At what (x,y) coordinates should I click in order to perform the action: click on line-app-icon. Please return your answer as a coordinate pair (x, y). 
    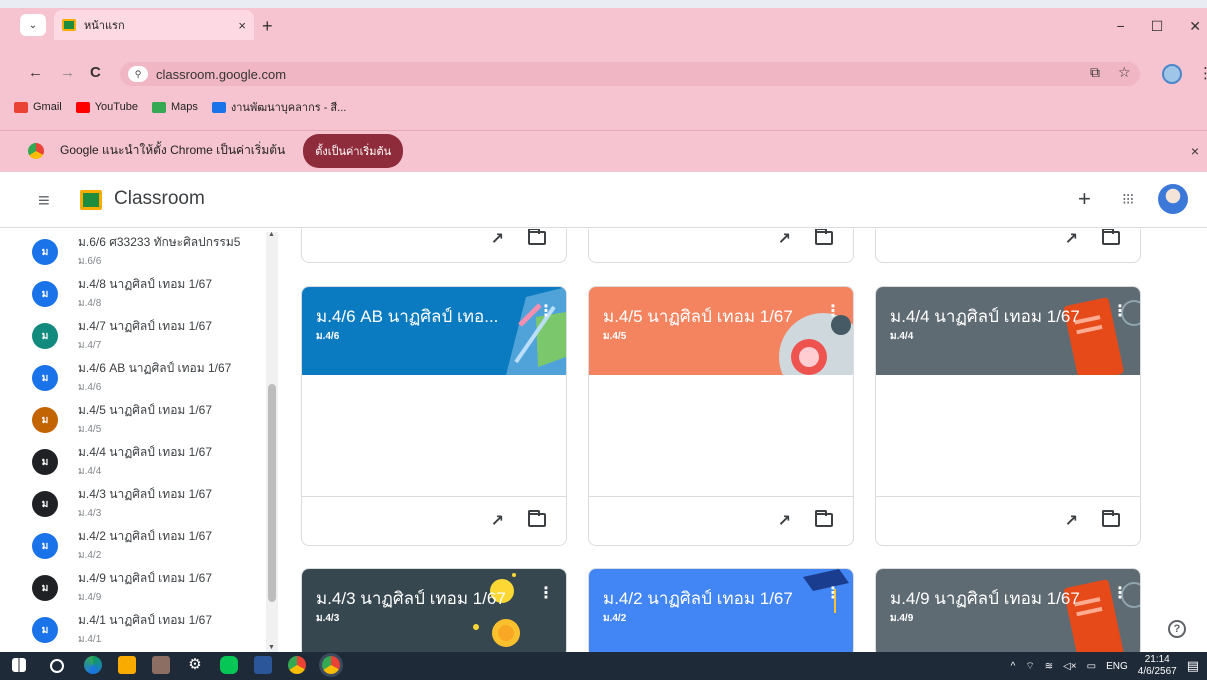
    Looking at the image, I should click on (229, 665).